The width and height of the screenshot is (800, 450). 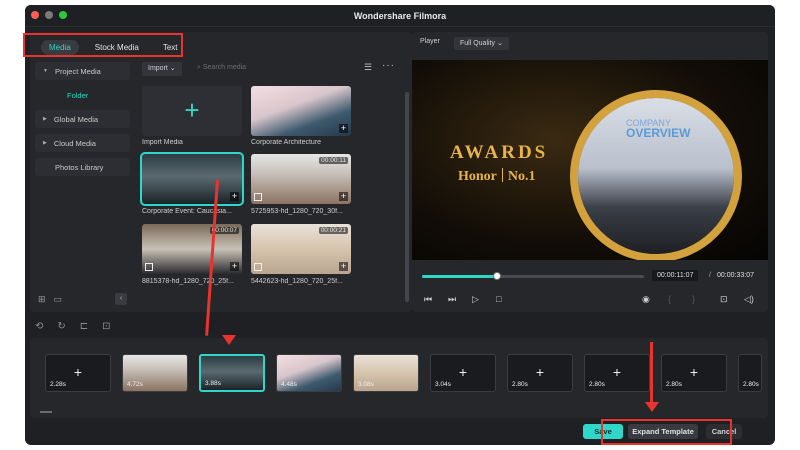 What do you see at coordinates (289, 384) in the screenshot?
I see `clip-duration: 4.48s` at bounding box center [289, 384].